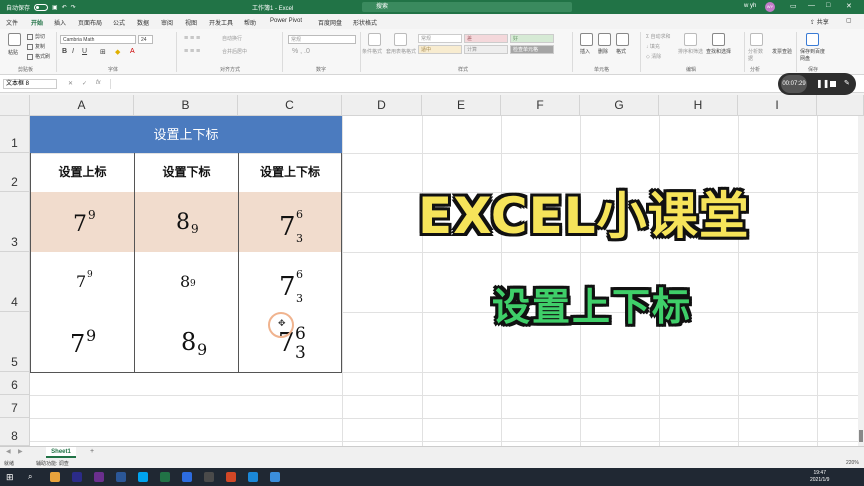  I want to click on column-header-a: A, so click(82, 105).